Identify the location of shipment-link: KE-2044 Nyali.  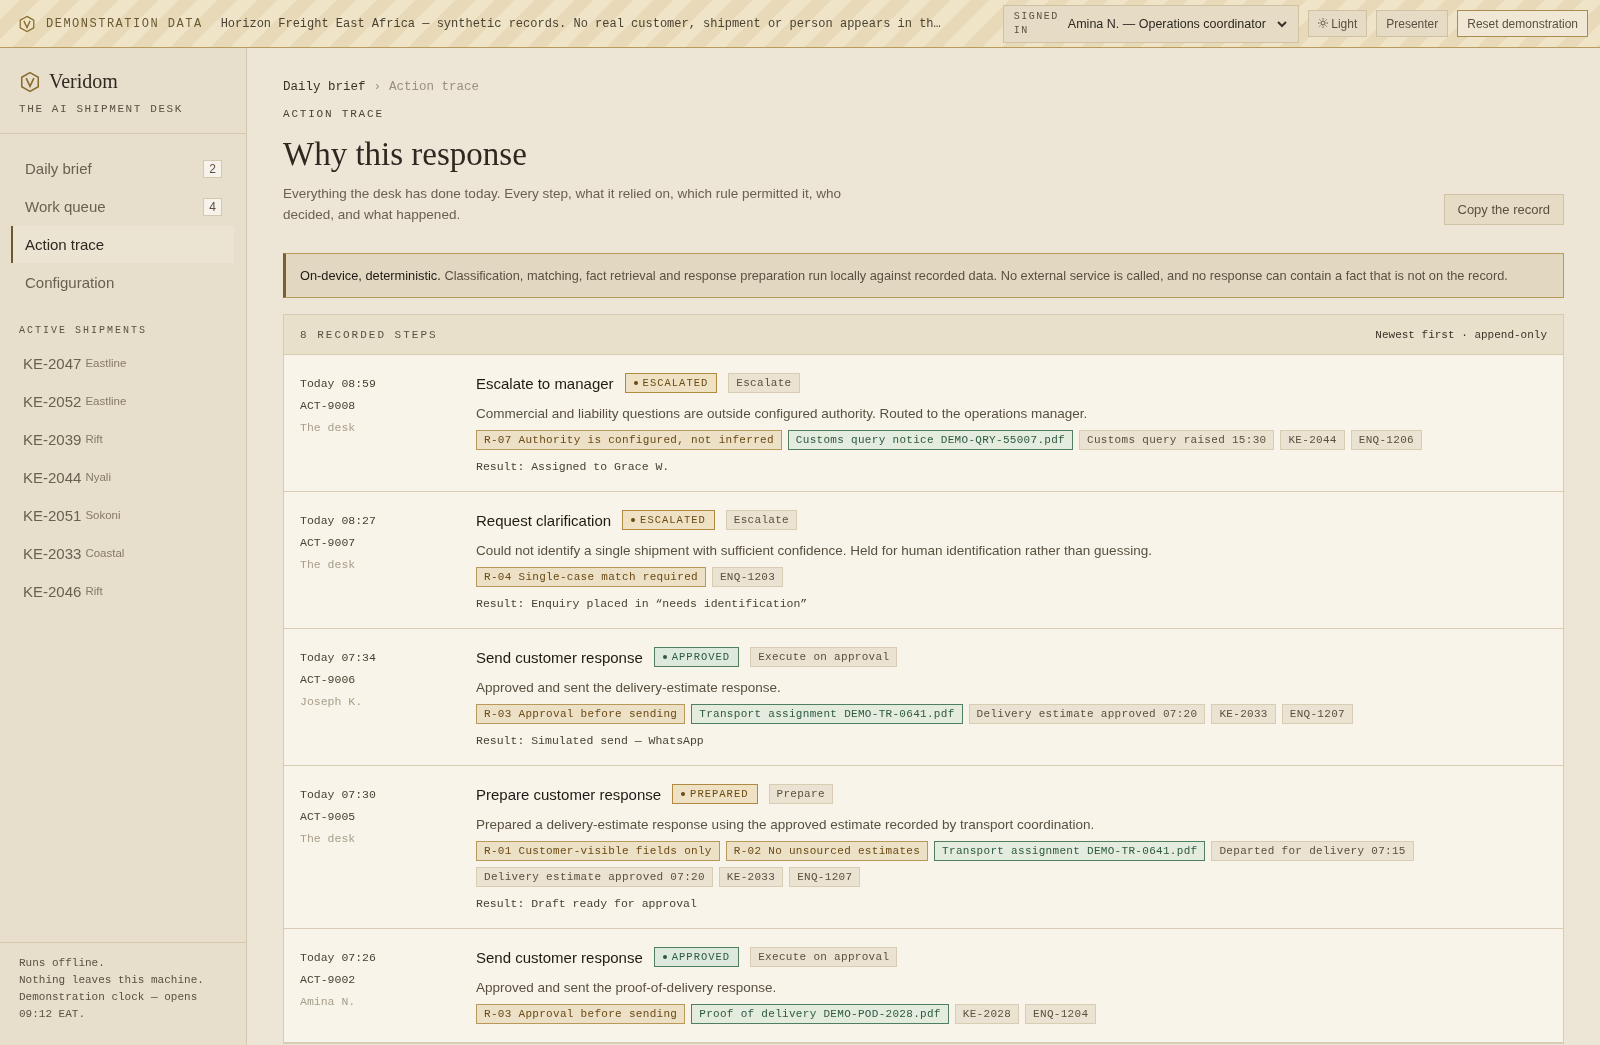
(123, 477).